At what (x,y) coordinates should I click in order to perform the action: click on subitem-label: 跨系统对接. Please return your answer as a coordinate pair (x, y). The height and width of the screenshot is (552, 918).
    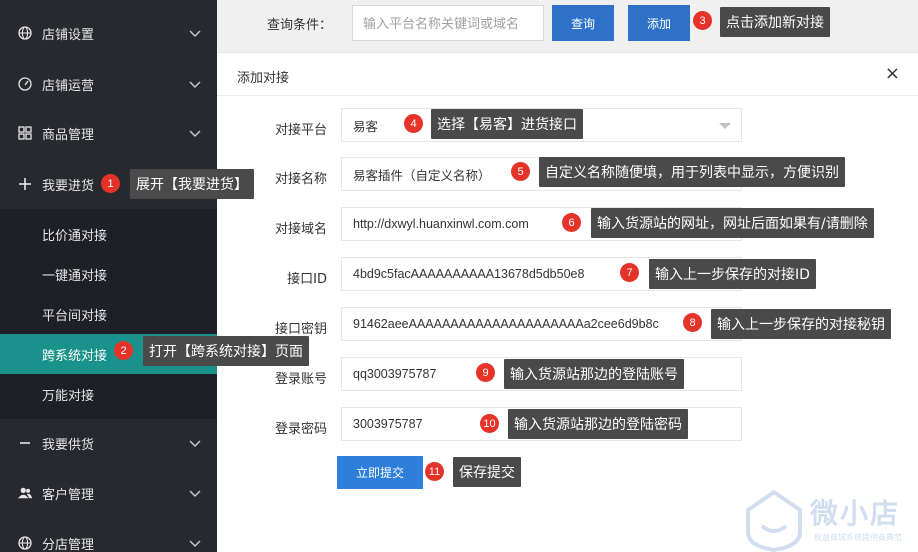
    Looking at the image, I should click on (75, 356).